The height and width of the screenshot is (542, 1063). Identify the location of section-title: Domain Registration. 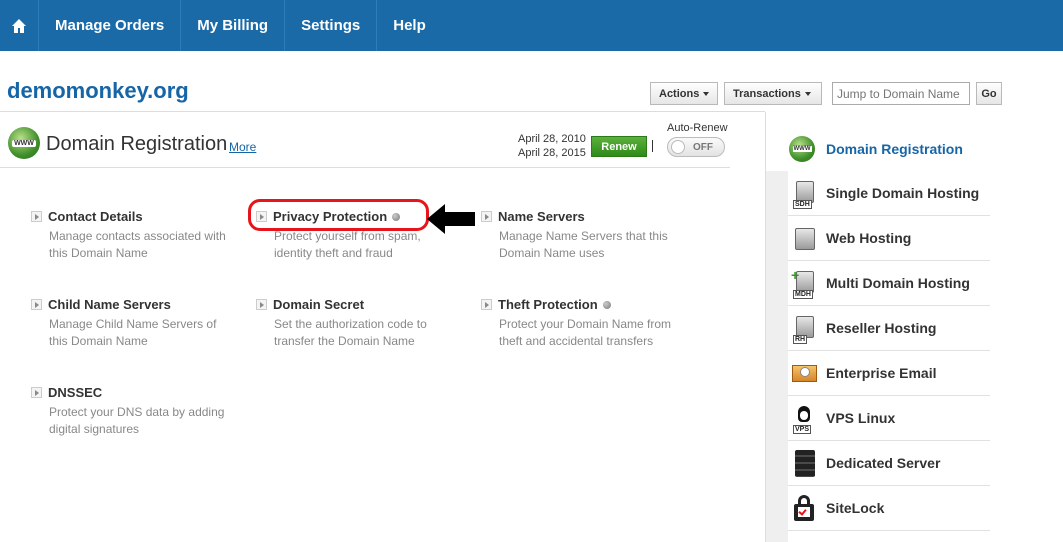
(137, 144).